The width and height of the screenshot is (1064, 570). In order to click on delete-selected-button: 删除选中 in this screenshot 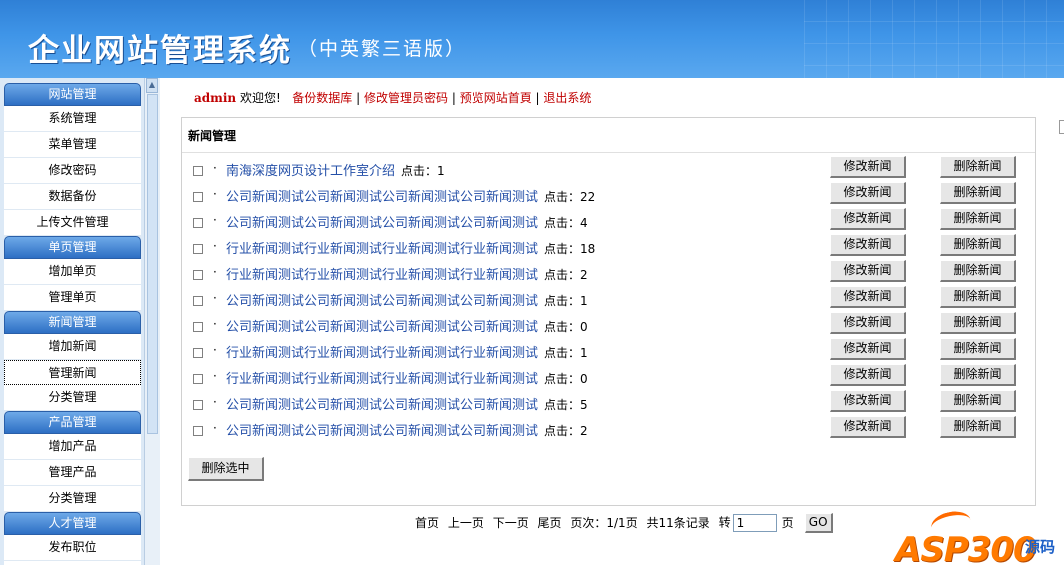, I will do `click(226, 469)`.